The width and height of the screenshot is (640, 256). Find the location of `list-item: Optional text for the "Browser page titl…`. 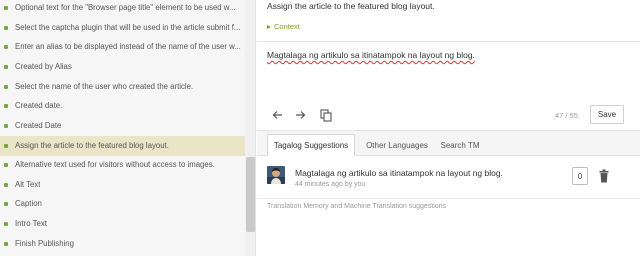

list-item: Optional text for the "Browser page titl… is located at coordinates (122, 9).